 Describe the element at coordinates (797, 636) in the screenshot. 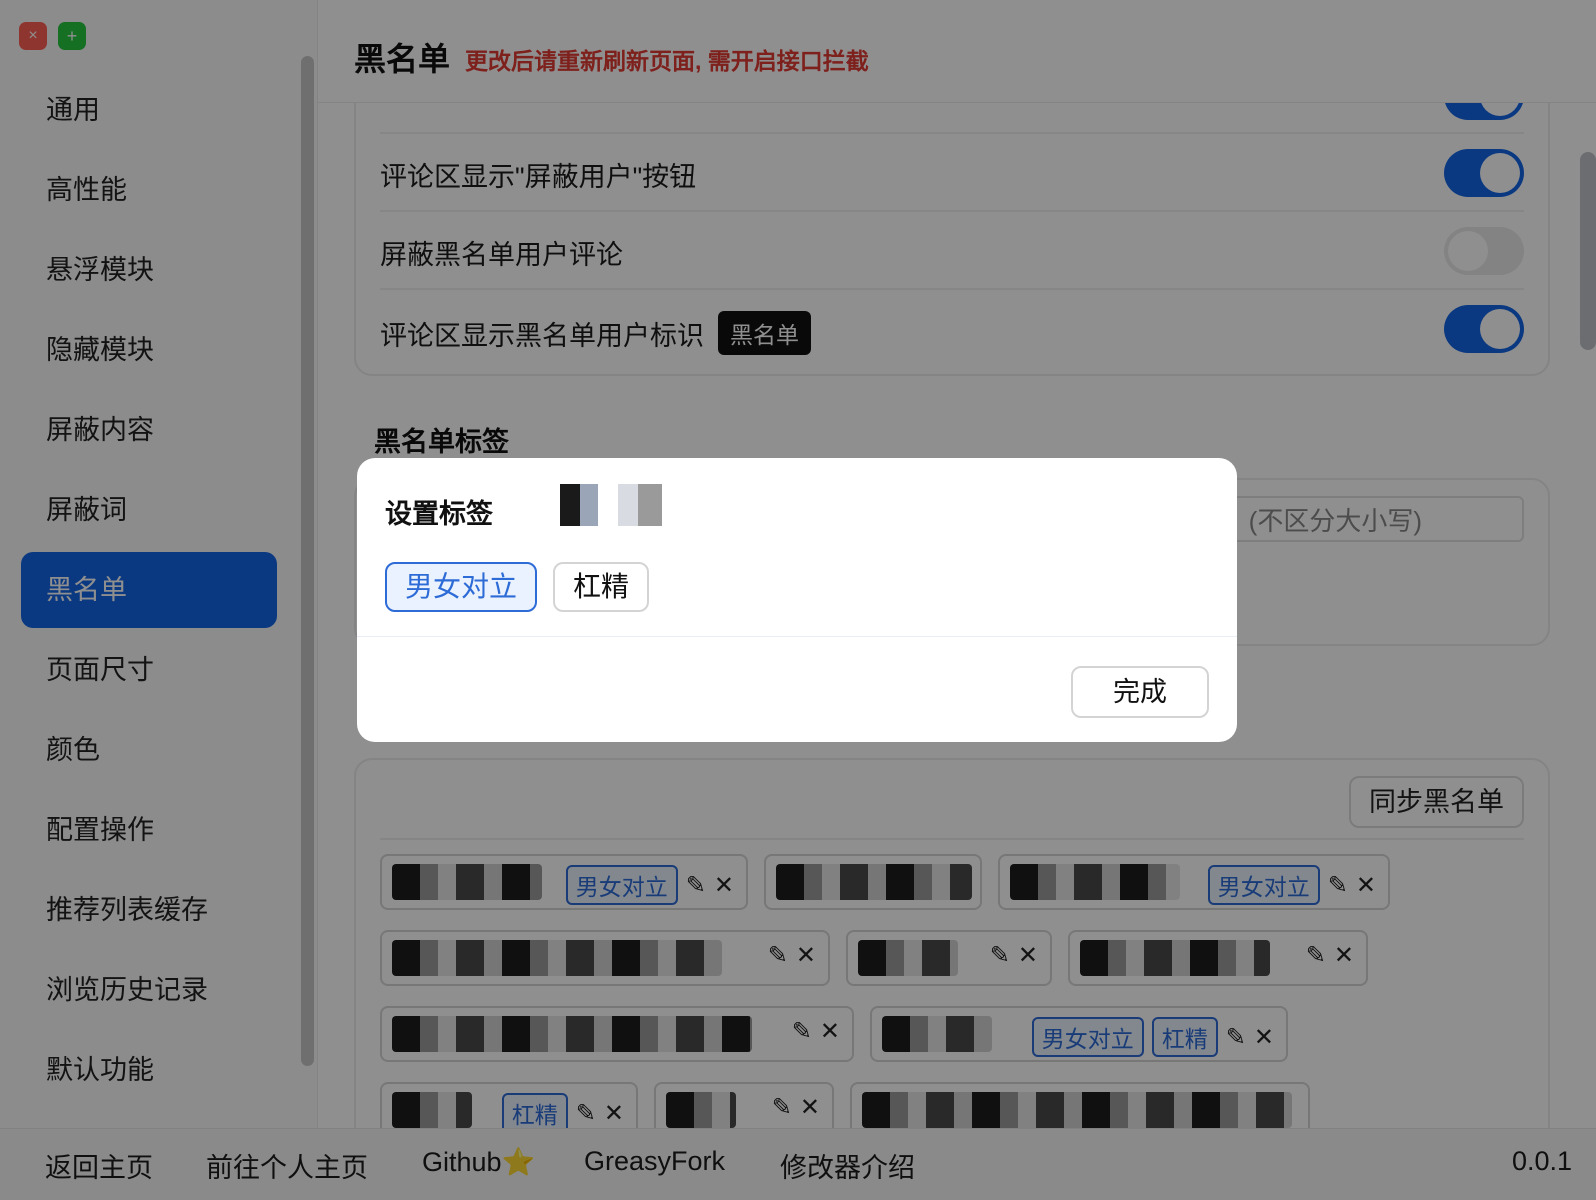

I see `dialog-divider` at that location.